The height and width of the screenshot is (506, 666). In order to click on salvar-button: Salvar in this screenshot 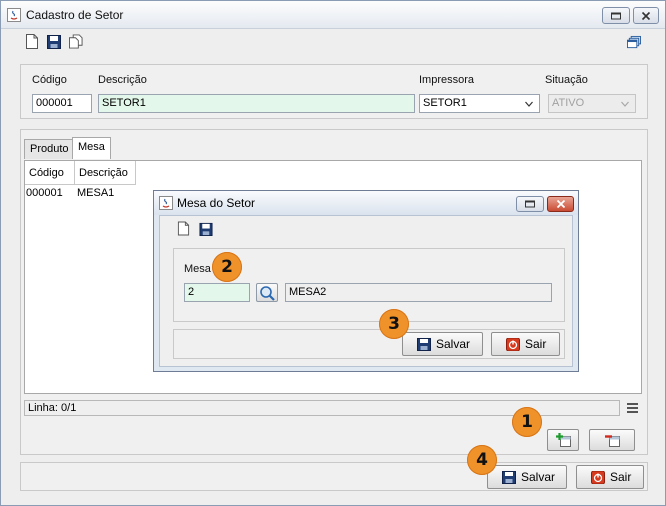, I will do `click(527, 477)`.